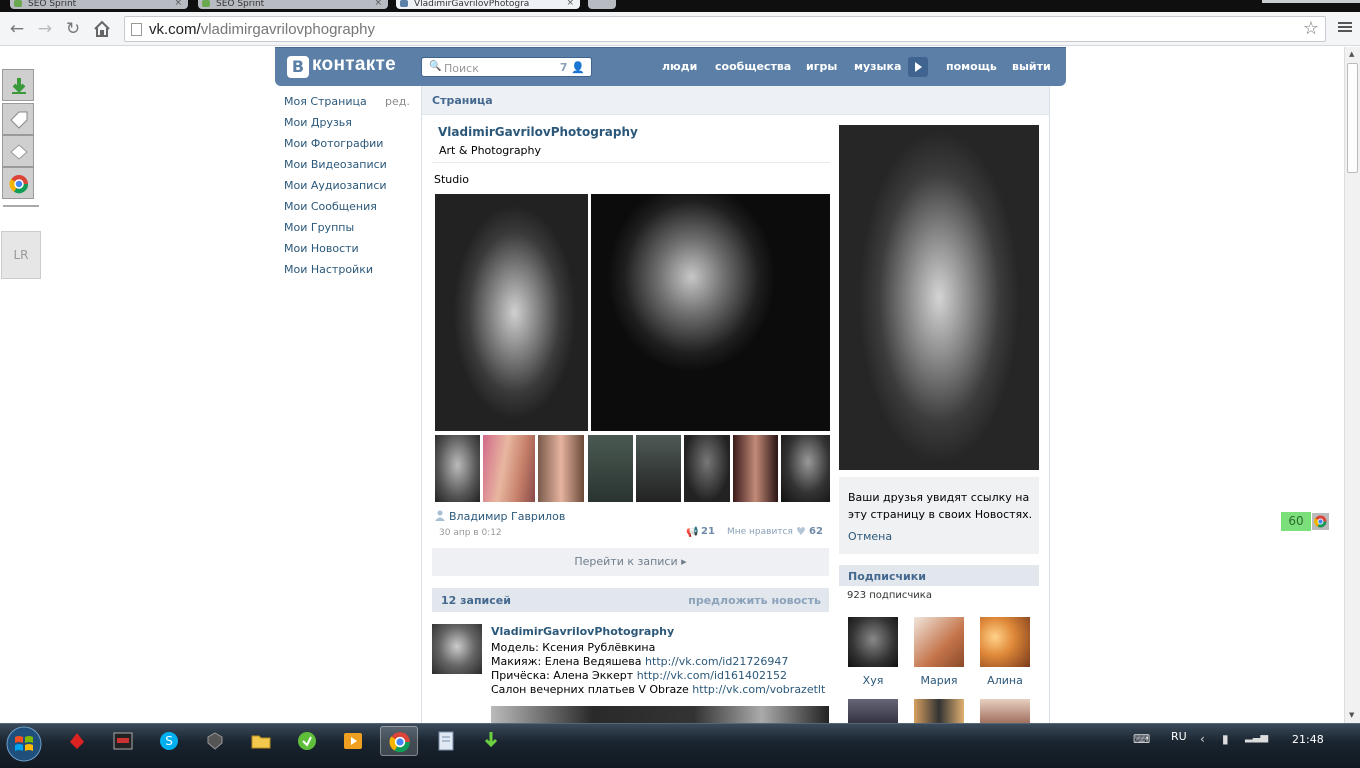 The width and height of the screenshot is (1360, 768). I want to click on nav-music: музыка, so click(877, 66).